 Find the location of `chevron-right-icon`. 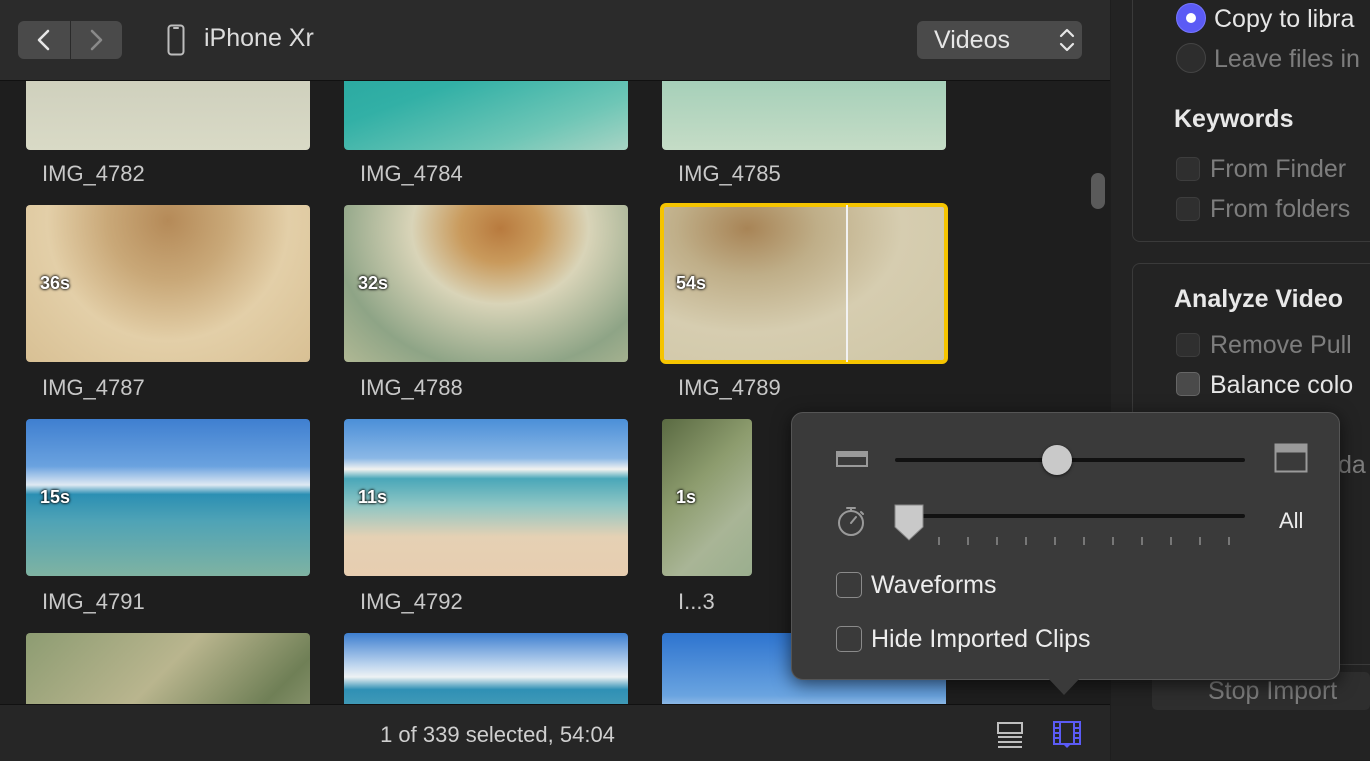

chevron-right-icon is located at coordinates (96, 40).